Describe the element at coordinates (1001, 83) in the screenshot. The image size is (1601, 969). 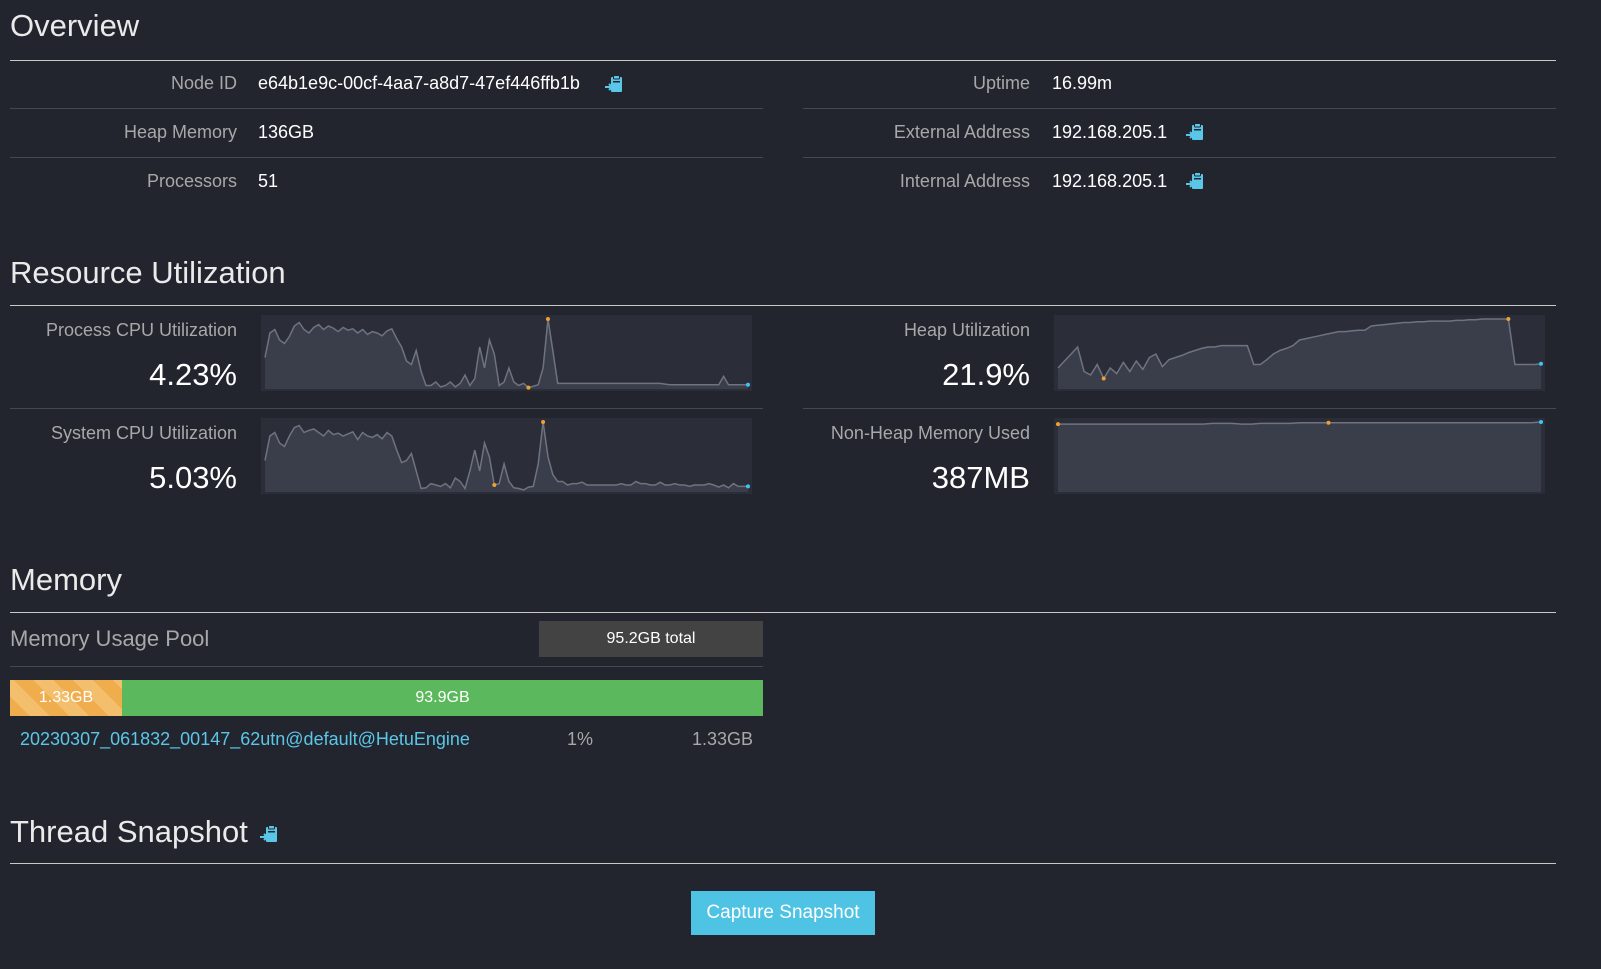
I see `uptime-label: Uptime` at that location.